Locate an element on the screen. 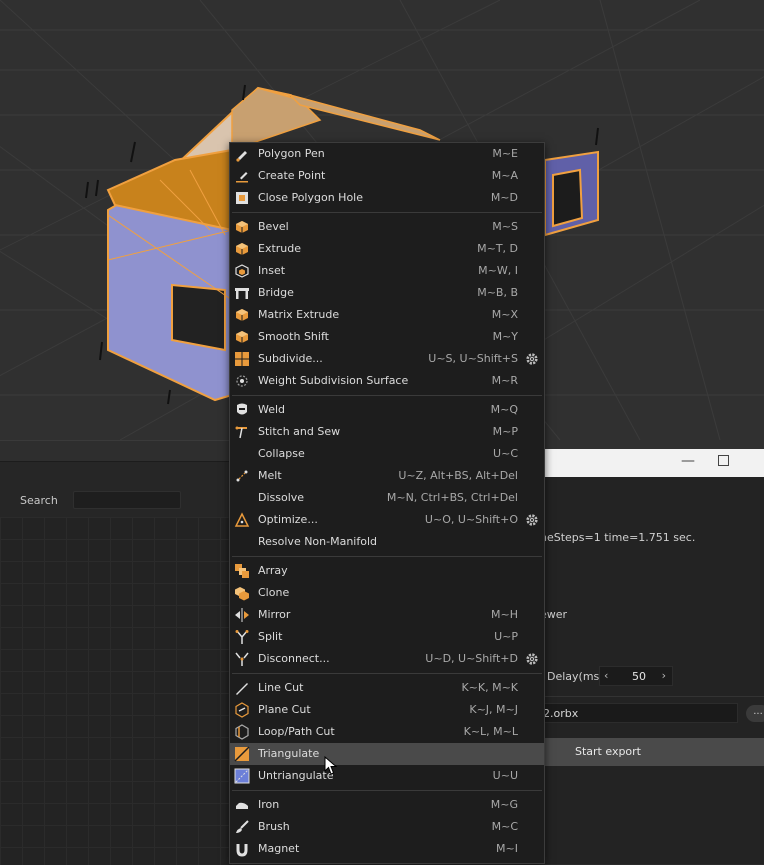  menu-item-label: Create Point is located at coordinates (292, 175).